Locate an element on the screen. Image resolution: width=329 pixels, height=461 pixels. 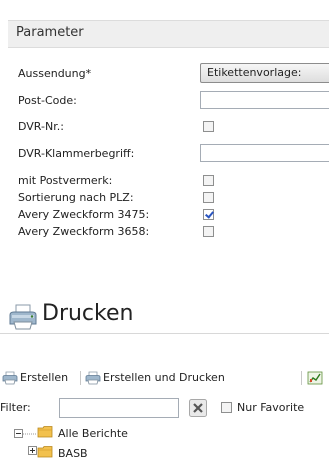
dvr-nr-row: DVR-Nr.: is located at coordinates (41, 127).